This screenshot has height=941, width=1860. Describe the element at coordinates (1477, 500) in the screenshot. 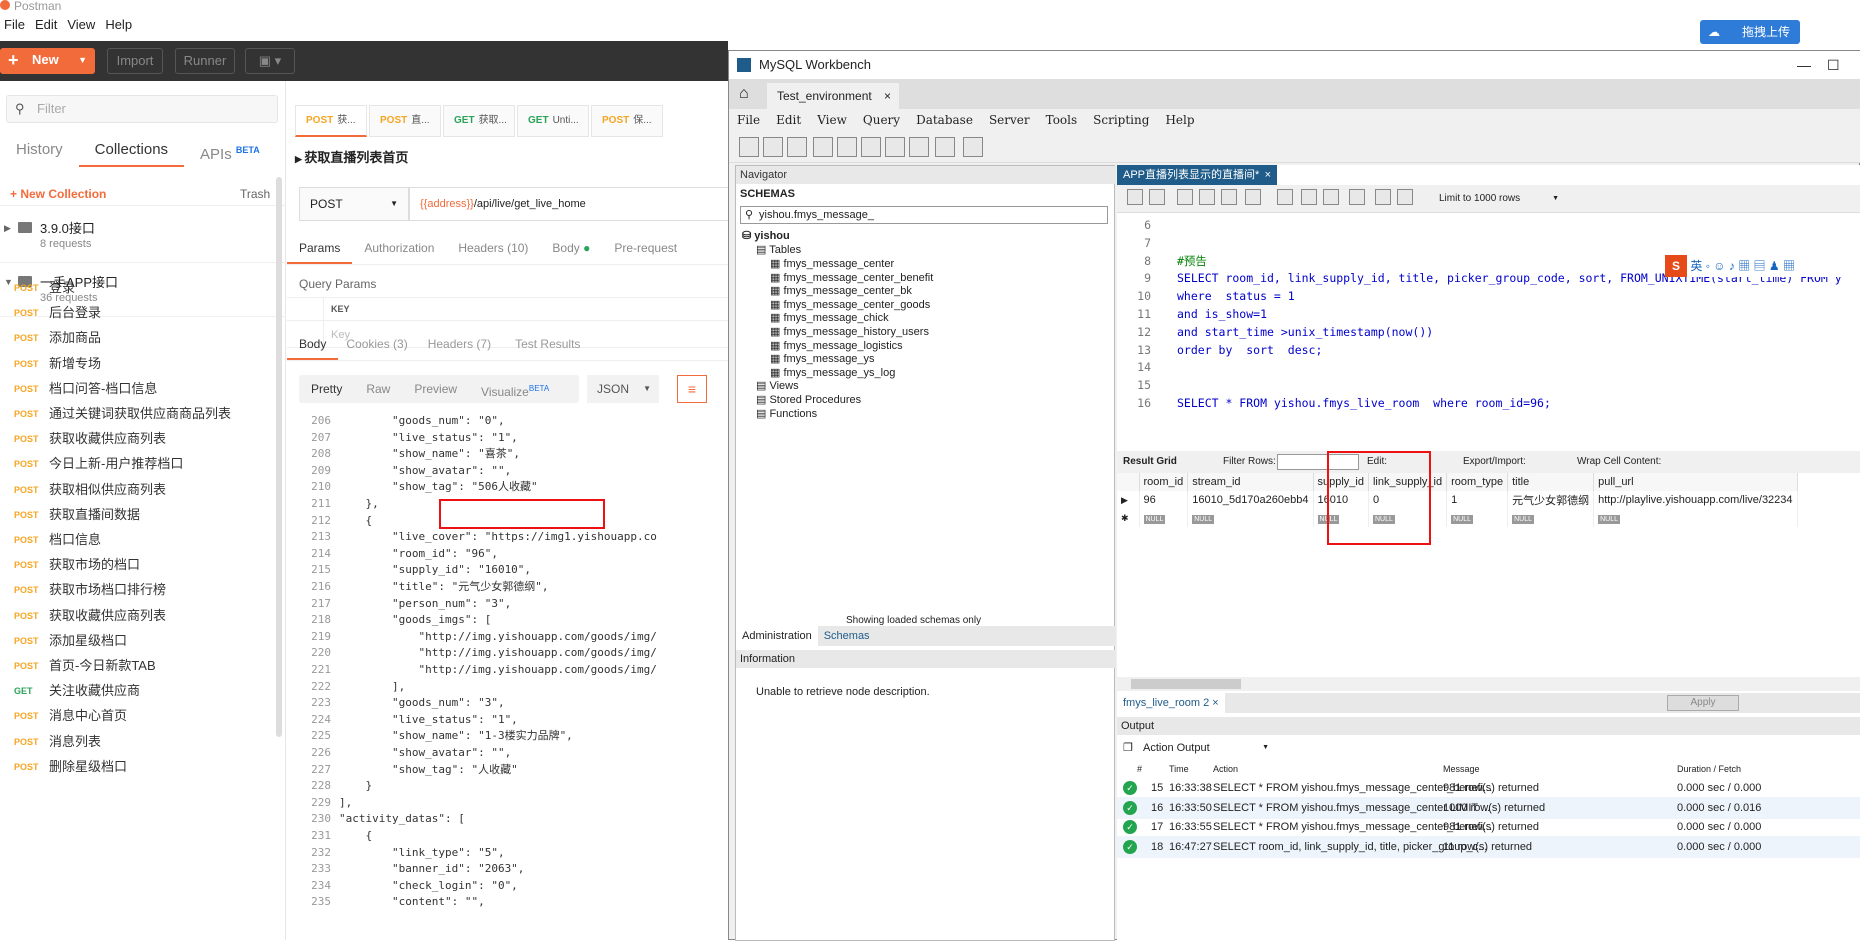

I see `grid-cell: 1` at that location.